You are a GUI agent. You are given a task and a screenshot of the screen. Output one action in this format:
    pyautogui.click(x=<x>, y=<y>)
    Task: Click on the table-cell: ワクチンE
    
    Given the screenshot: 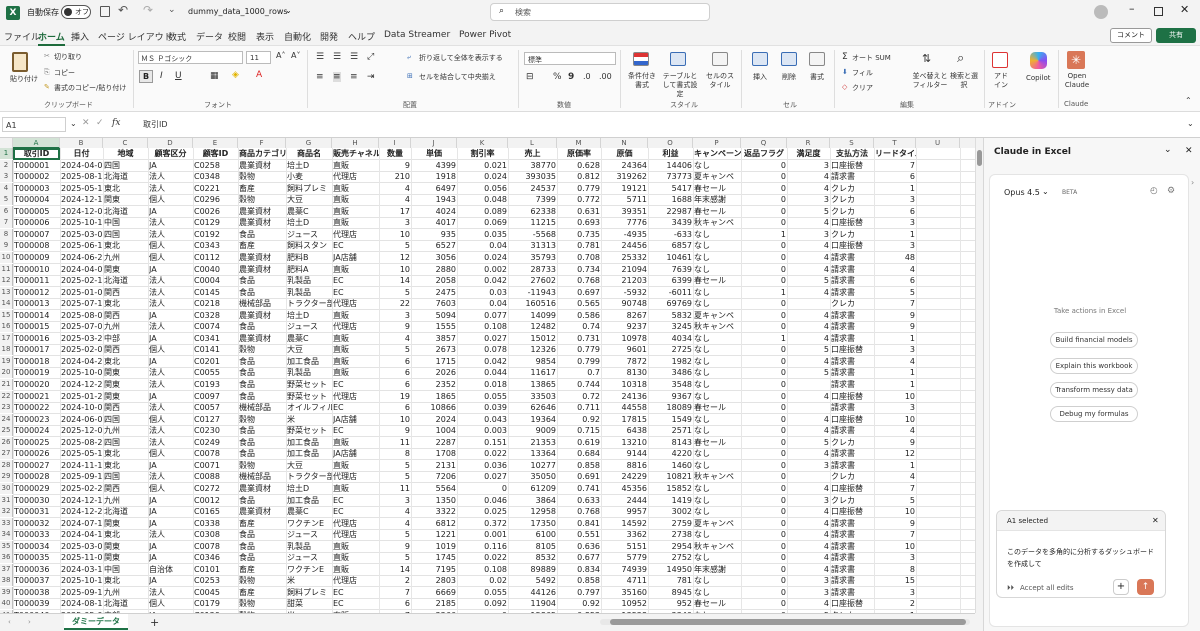 What is the action you would take?
    pyautogui.click(x=309, y=523)
    